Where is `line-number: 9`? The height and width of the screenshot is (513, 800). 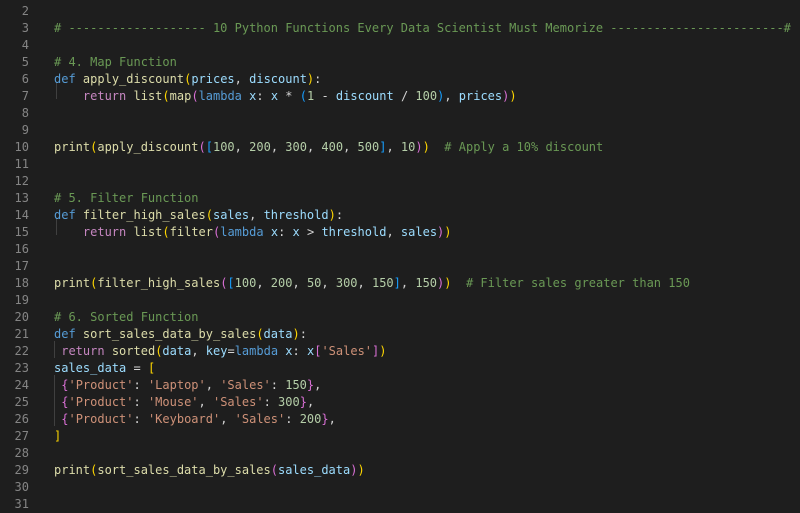
line-number: 9 is located at coordinates (25, 130).